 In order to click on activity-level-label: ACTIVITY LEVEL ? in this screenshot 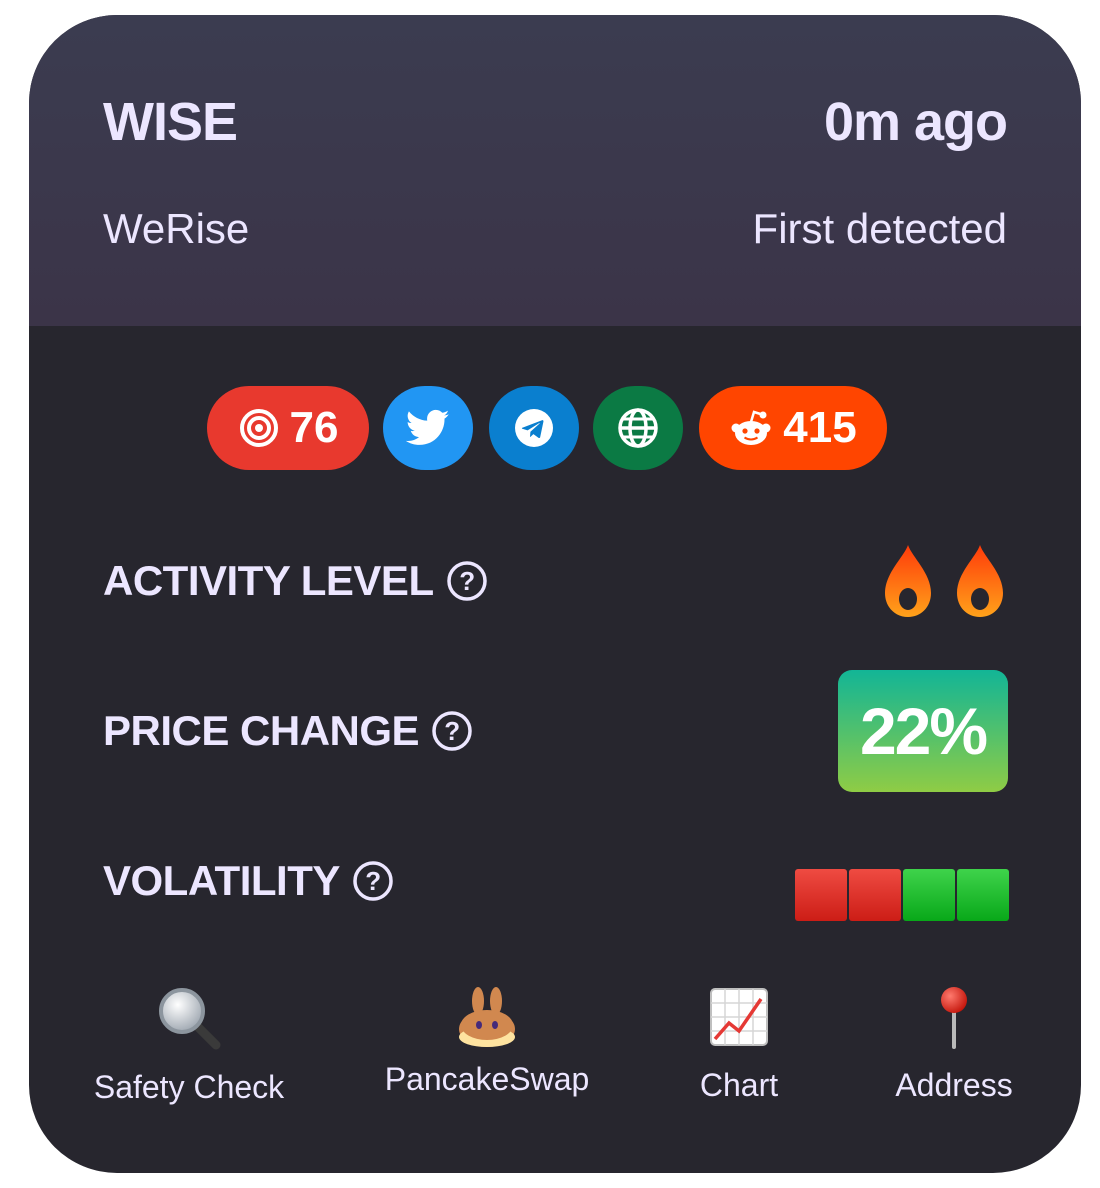, I will do `click(295, 581)`.